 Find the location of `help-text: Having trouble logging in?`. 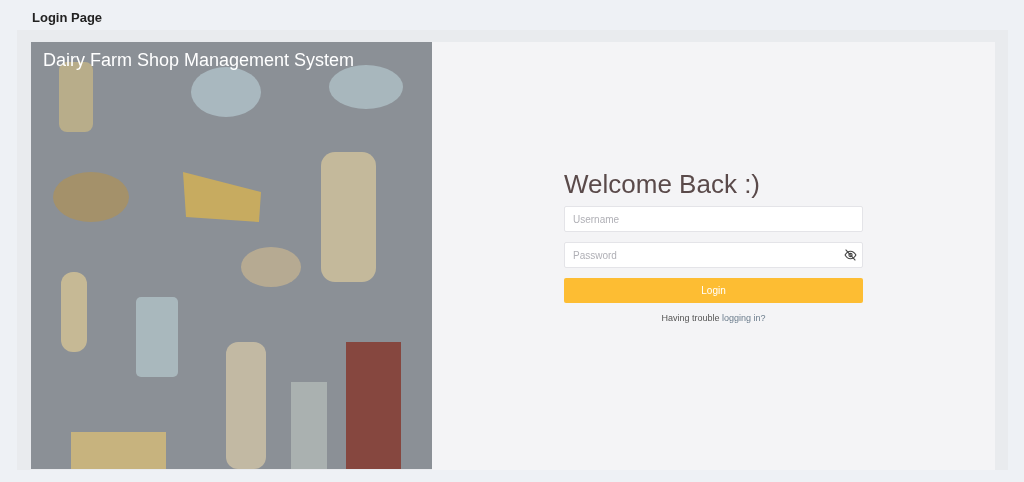

help-text: Having trouble logging in? is located at coordinates (713, 318).